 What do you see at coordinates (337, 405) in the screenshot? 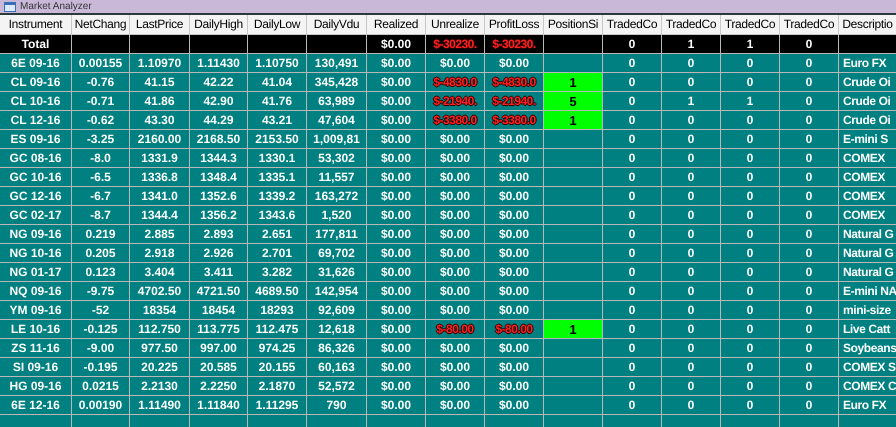
I see `table-cell: 790` at bounding box center [337, 405].